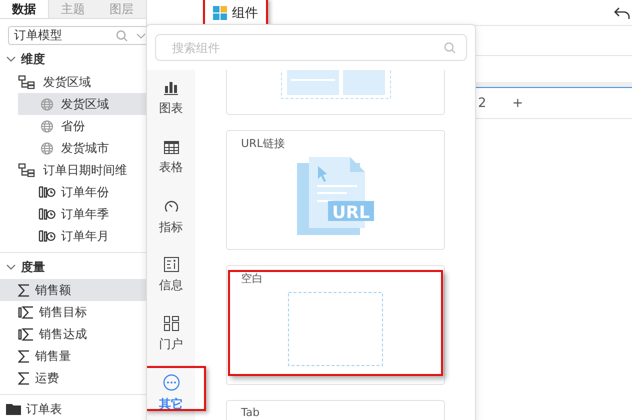  What do you see at coordinates (53, 290) in the screenshot?
I see `tree-label: 销售额` at bounding box center [53, 290].